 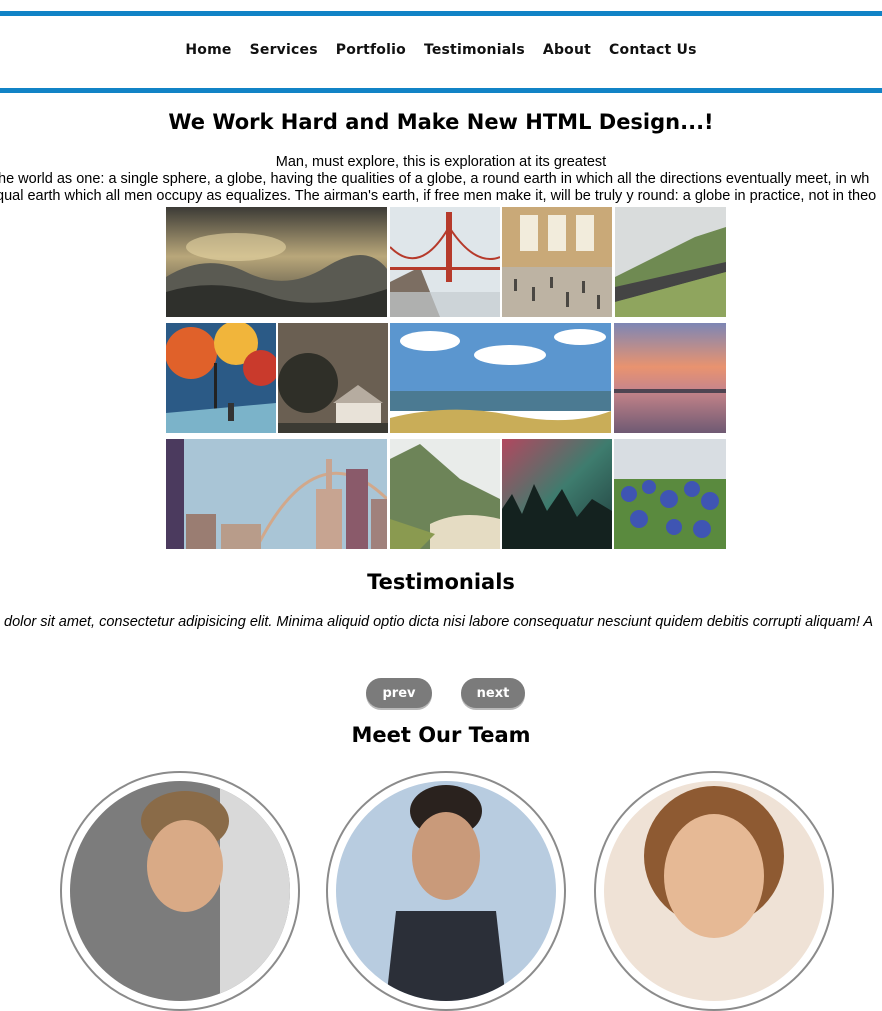 What do you see at coordinates (284, 50) in the screenshot?
I see `nav-services: Services` at bounding box center [284, 50].